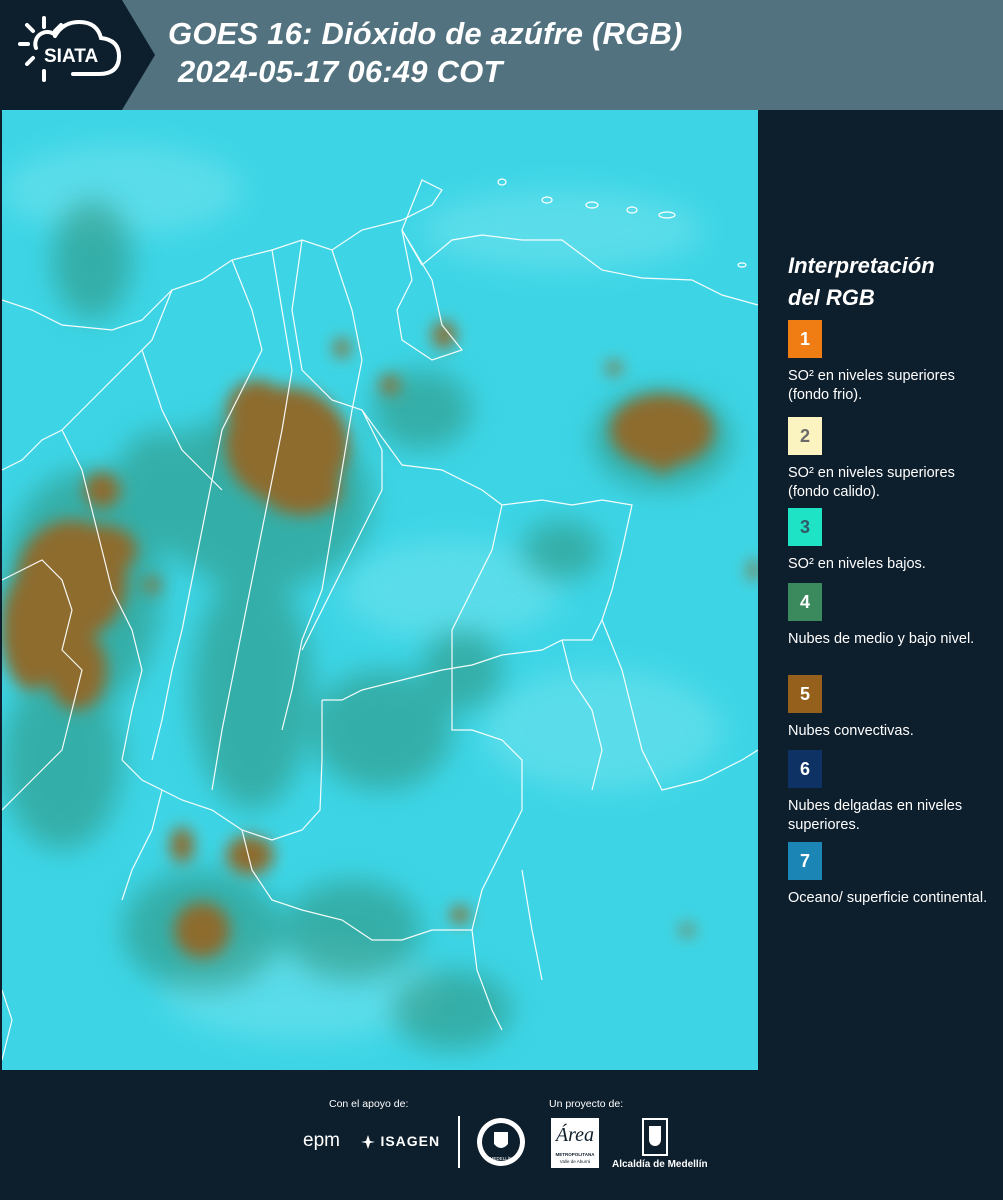  What do you see at coordinates (71, 56) in the screenshot?
I see `logo-text: SIATA` at bounding box center [71, 56].